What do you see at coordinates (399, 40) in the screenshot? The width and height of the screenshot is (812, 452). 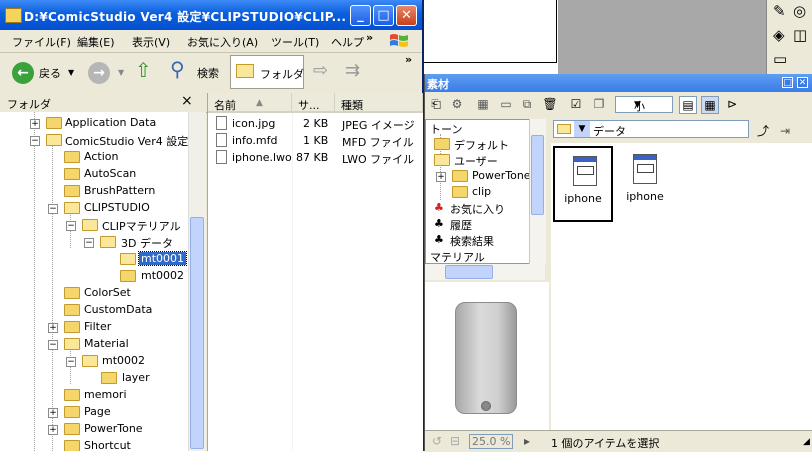 I see `windows-logo-icon` at bounding box center [399, 40].